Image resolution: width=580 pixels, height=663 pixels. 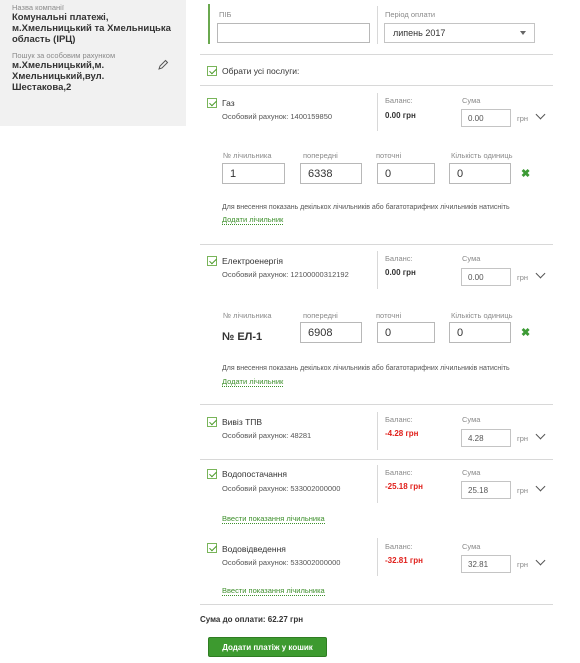 What do you see at coordinates (406, 332) in the screenshot?
I see `current-input-electricity: 0` at bounding box center [406, 332].